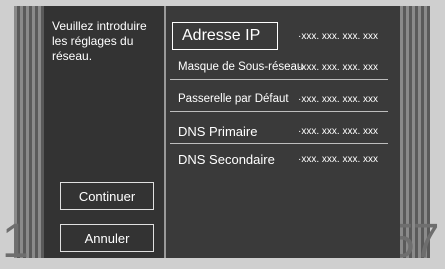 The width and height of the screenshot is (445, 269). I want to click on cancel-button: Annuler, so click(107, 238).